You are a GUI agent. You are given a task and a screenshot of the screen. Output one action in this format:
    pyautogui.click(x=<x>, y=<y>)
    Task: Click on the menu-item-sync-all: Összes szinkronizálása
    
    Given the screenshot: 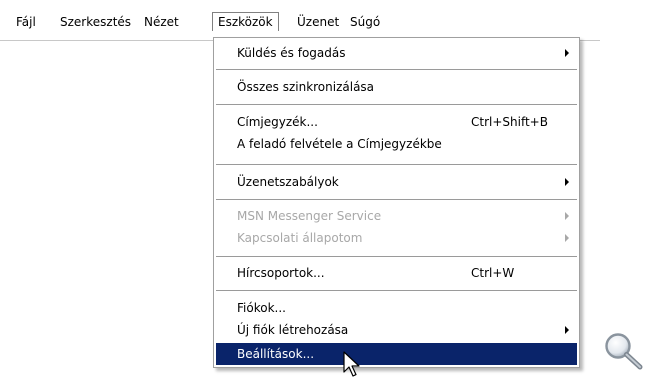 What is the action you would take?
    pyautogui.click(x=396, y=87)
    